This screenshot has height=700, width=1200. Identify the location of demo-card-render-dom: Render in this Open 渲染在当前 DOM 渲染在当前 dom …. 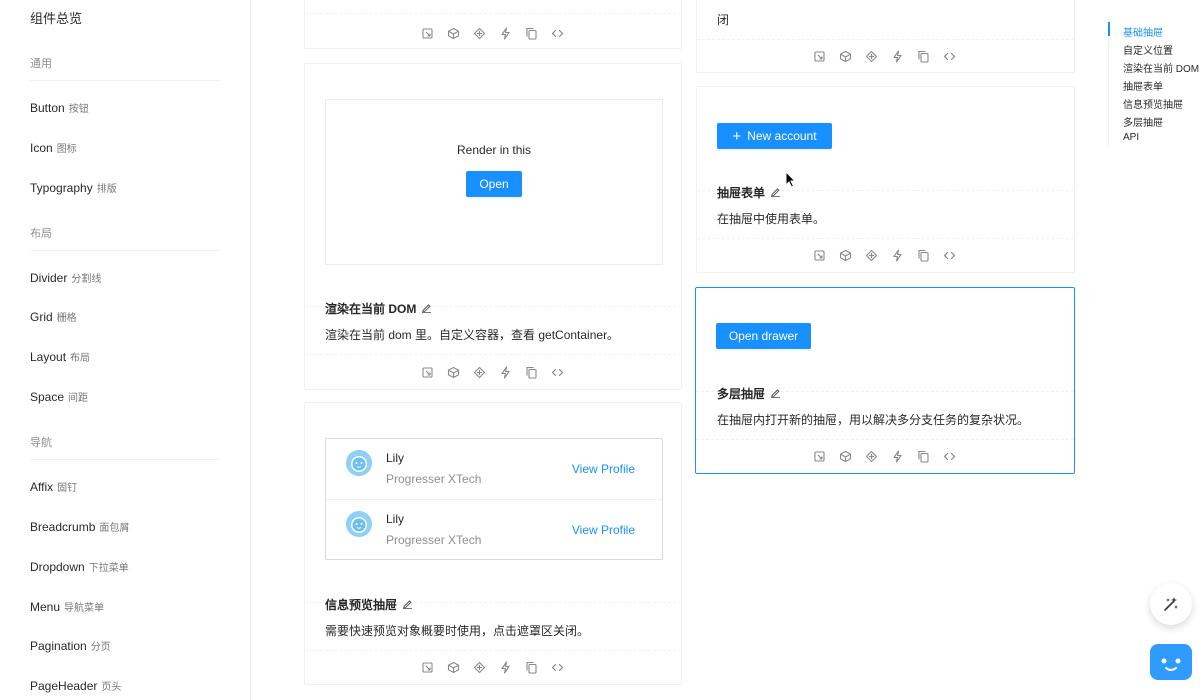
(493, 226).